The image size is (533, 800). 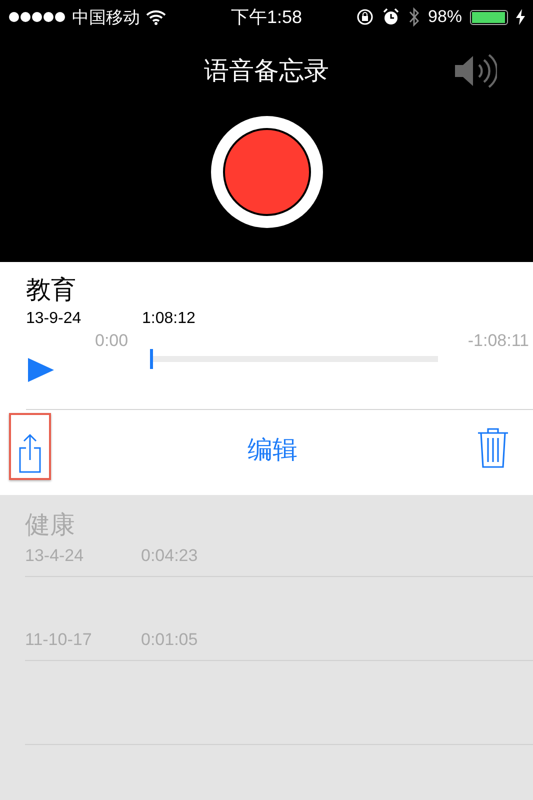 I want to click on carrier-name: 中国移动, so click(x=106, y=17).